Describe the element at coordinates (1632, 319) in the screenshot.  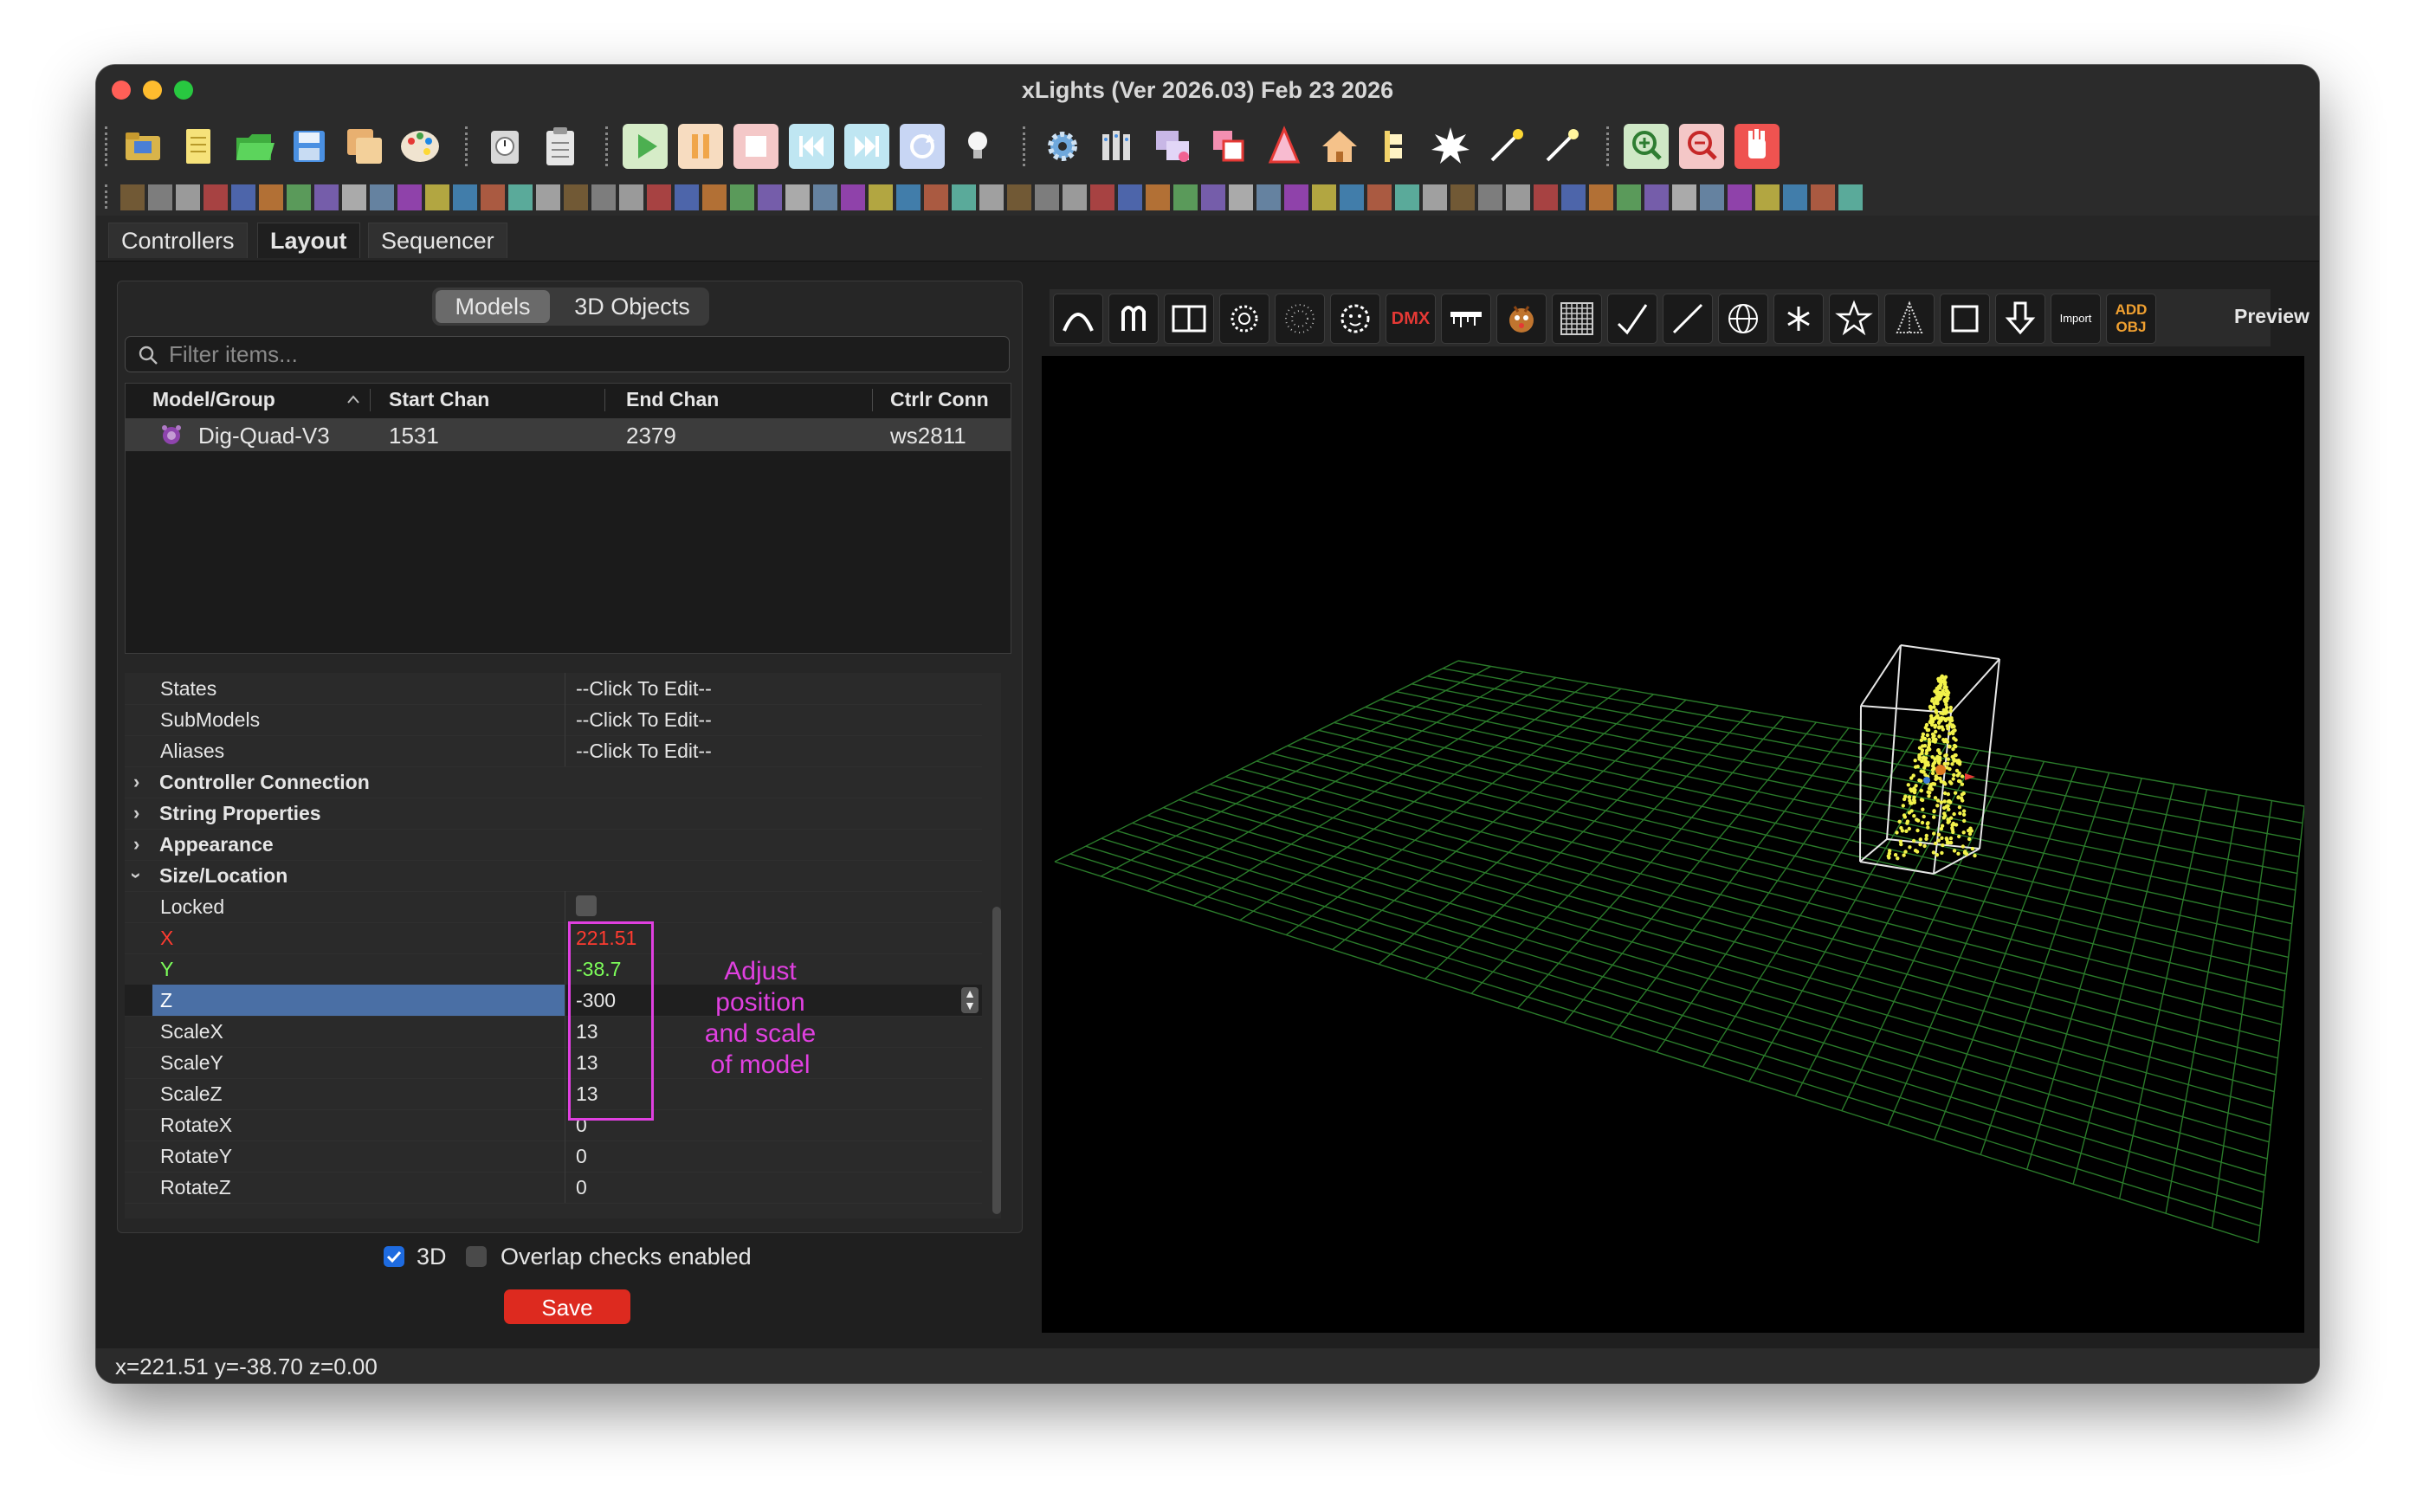
I see `polyline-icon` at that location.